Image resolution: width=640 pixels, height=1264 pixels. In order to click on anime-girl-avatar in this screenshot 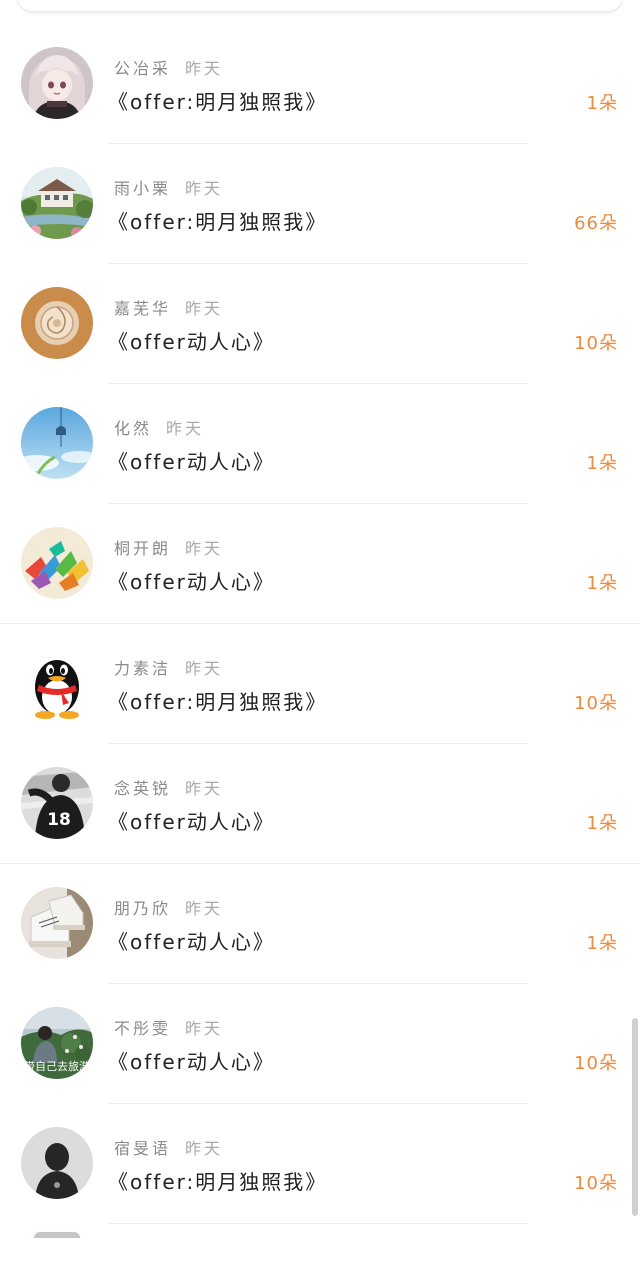, I will do `click(57, 83)`.